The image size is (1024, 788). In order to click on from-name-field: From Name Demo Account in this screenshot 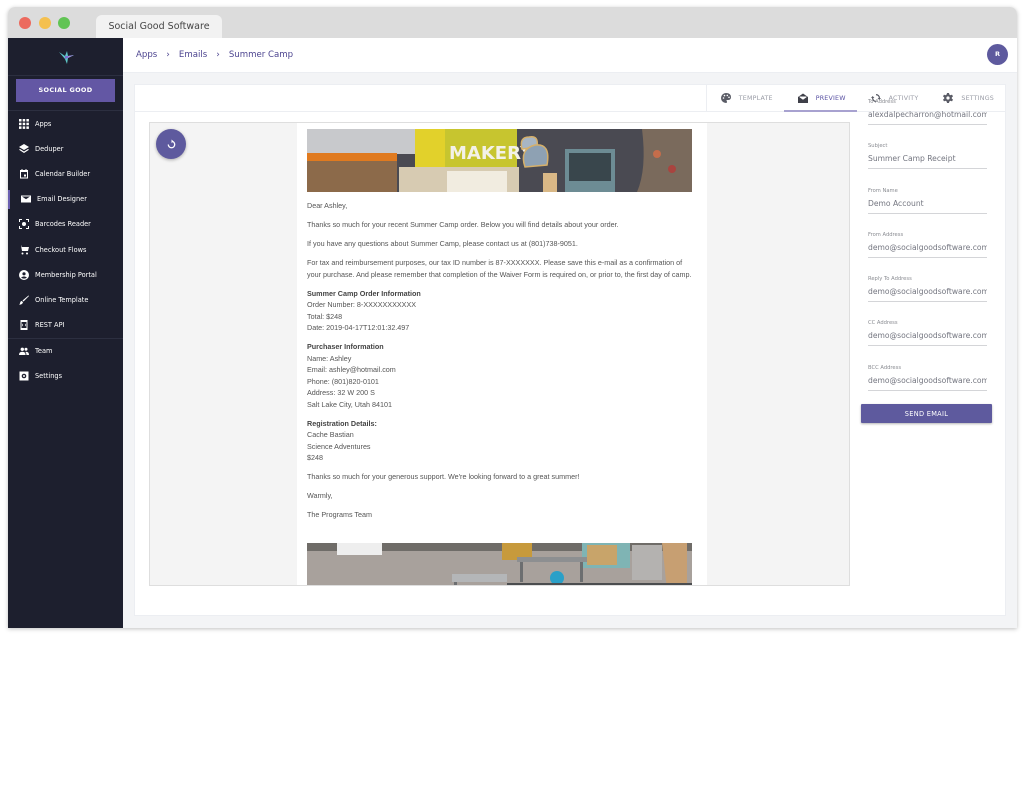, I will do `click(926, 204)`.